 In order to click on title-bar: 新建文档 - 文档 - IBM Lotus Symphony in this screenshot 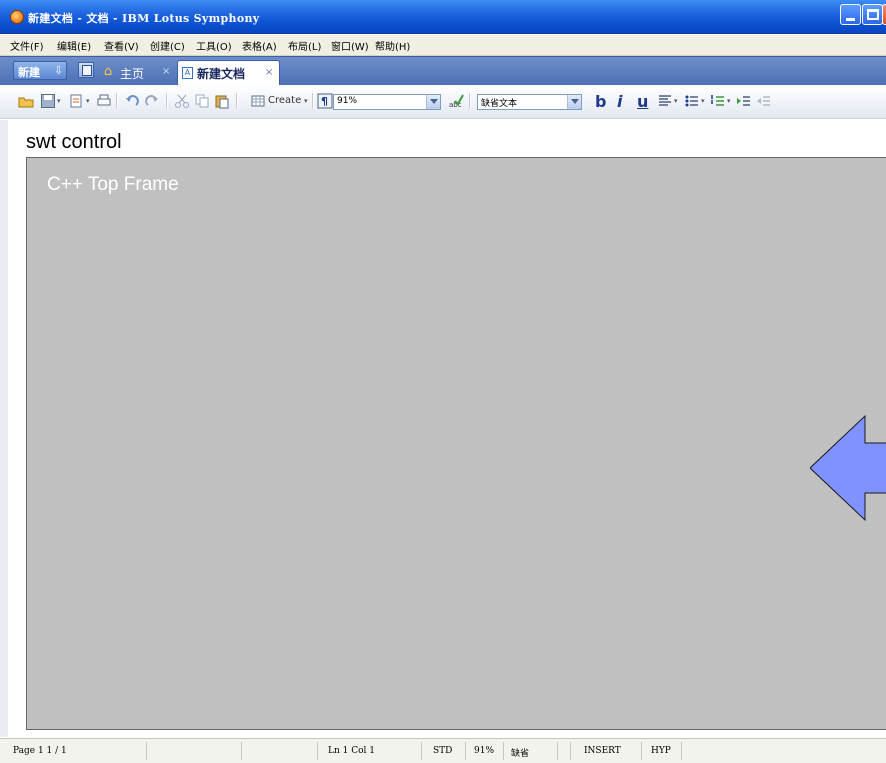, I will do `click(443, 17)`.